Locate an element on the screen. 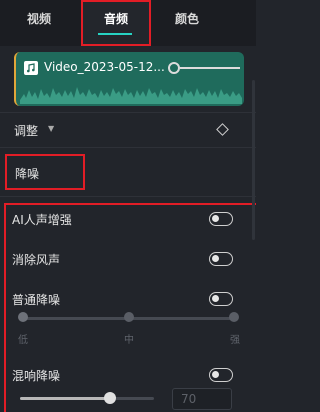 The image size is (320, 412). denoise-level-label-low: 低 is located at coordinates (23, 340).